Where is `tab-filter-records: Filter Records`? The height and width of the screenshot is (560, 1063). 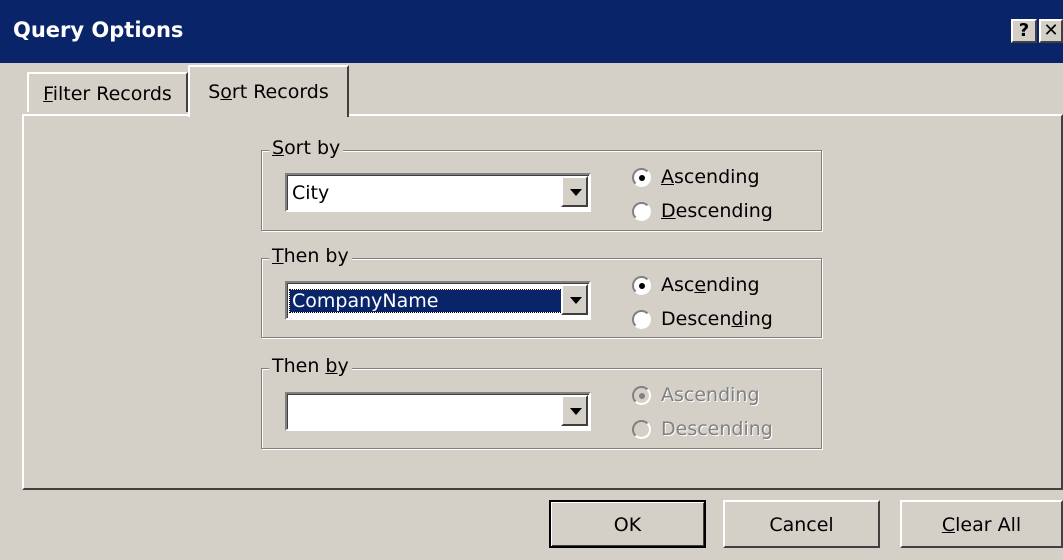
tab-filter-records: Filter Records is located at coordinates (107, 92).